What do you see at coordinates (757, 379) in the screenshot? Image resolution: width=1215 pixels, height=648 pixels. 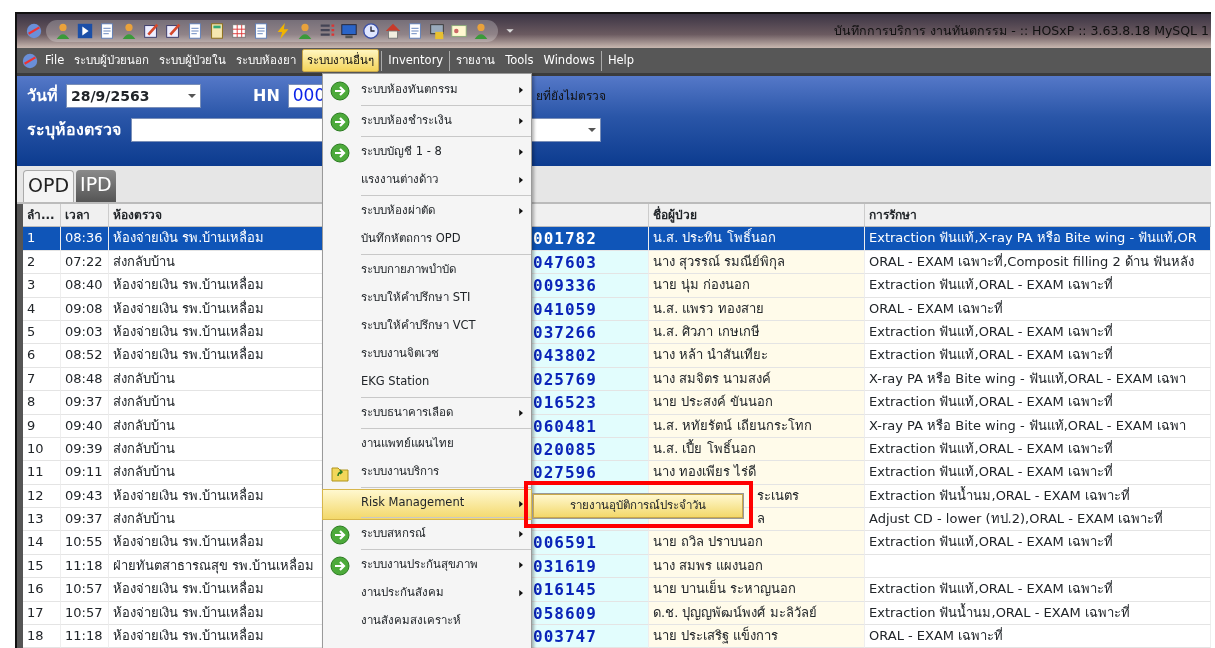 I see `table-cell: นาง สมจิตร นามสงค์` at bounding box center [757, 379].